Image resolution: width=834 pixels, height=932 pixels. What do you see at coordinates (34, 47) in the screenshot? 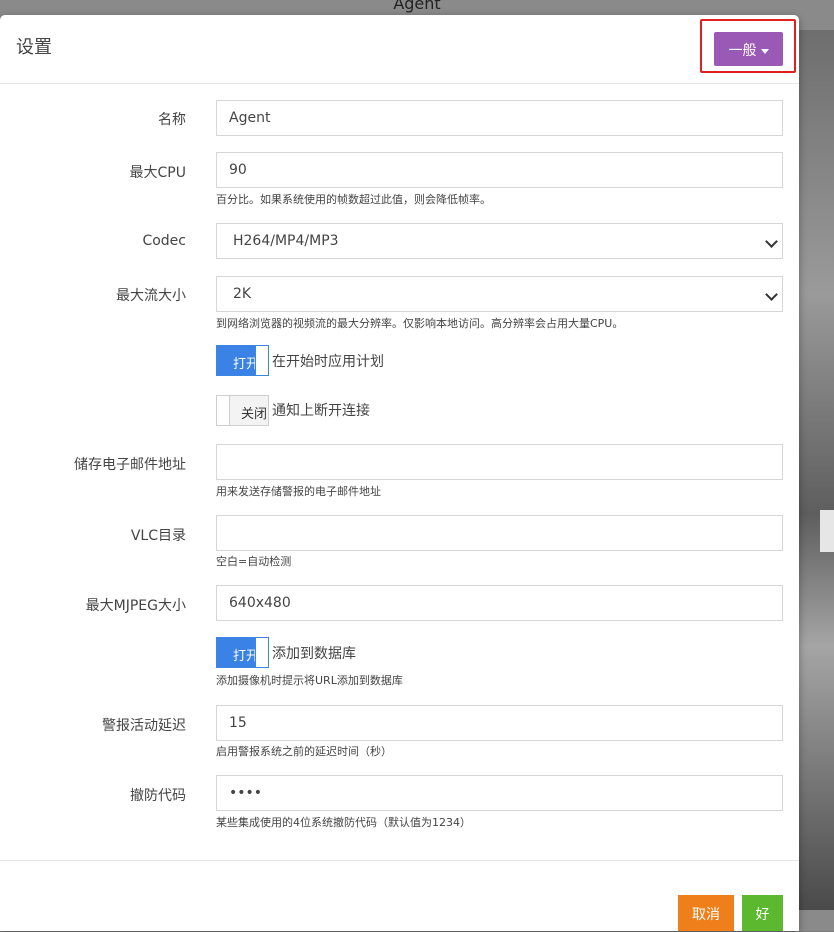
I see `dialog-title: 设置` at bounding box center [34, 47].